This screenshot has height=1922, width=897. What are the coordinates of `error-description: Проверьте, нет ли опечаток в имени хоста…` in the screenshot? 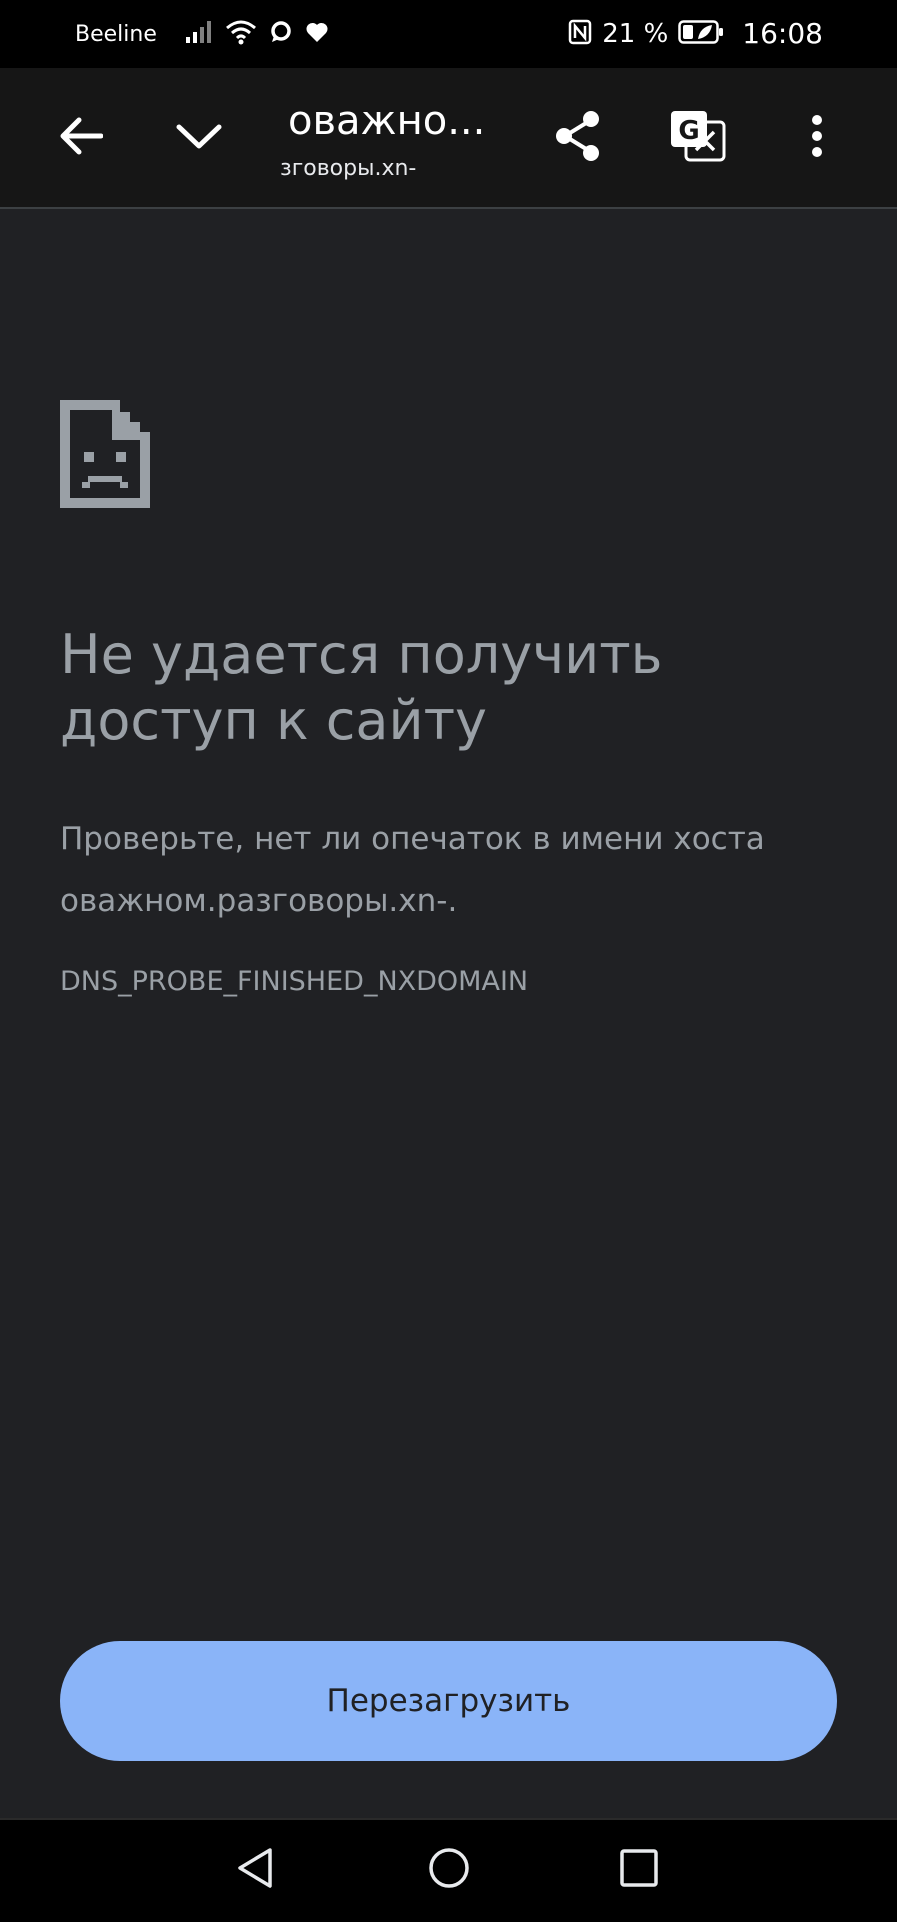 It's located at (412, 870).